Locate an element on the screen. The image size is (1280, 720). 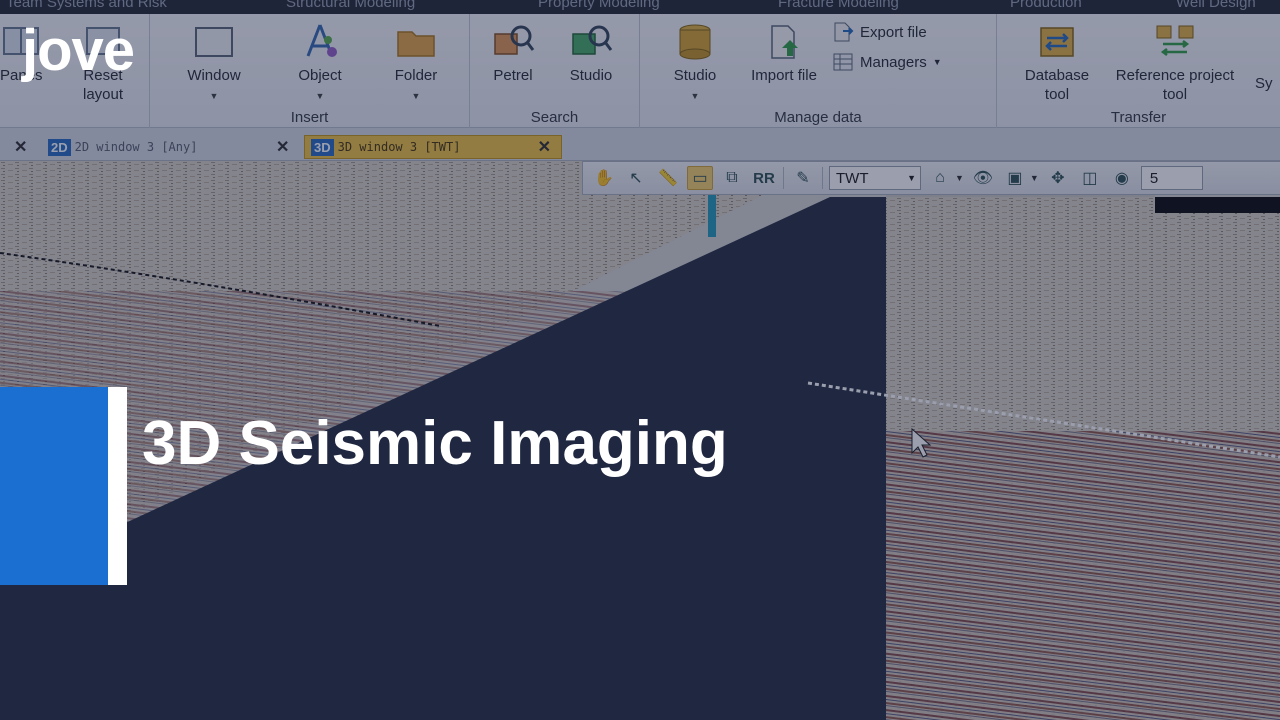
ribbon-tab-4: Fracture Modeling is located at coordinates (838, 5).